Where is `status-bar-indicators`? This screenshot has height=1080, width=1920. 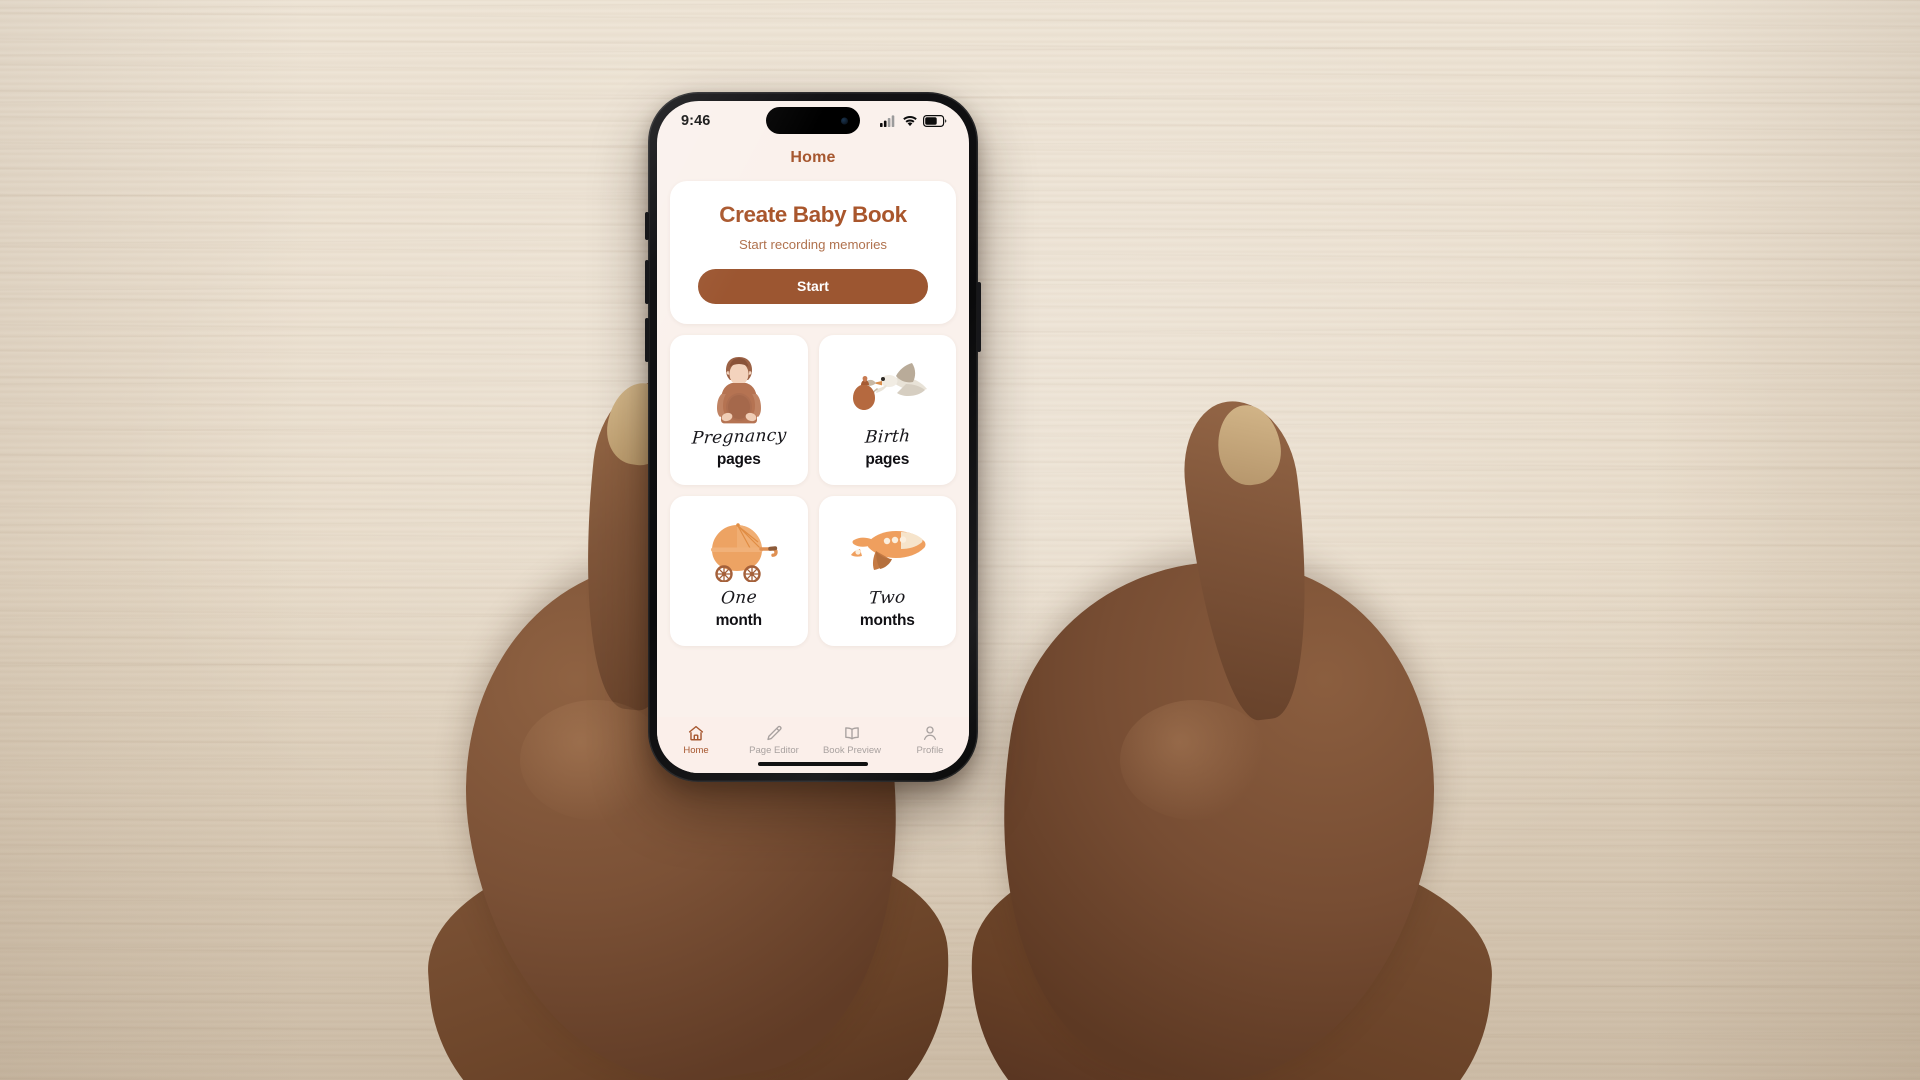
status-bar-indicators is located at coordinates (913, 121).